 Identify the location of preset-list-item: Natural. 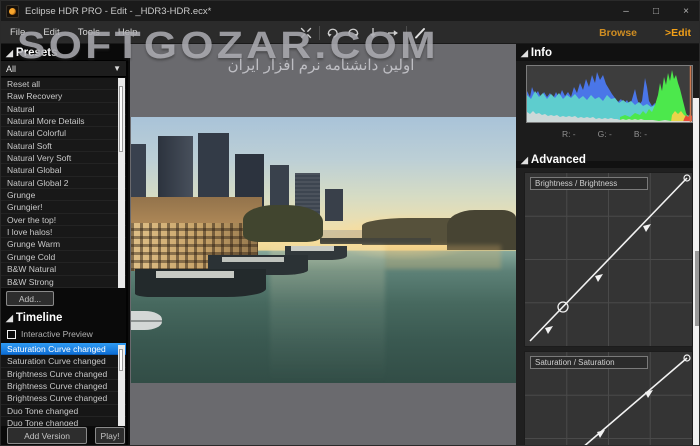
(63, 109).